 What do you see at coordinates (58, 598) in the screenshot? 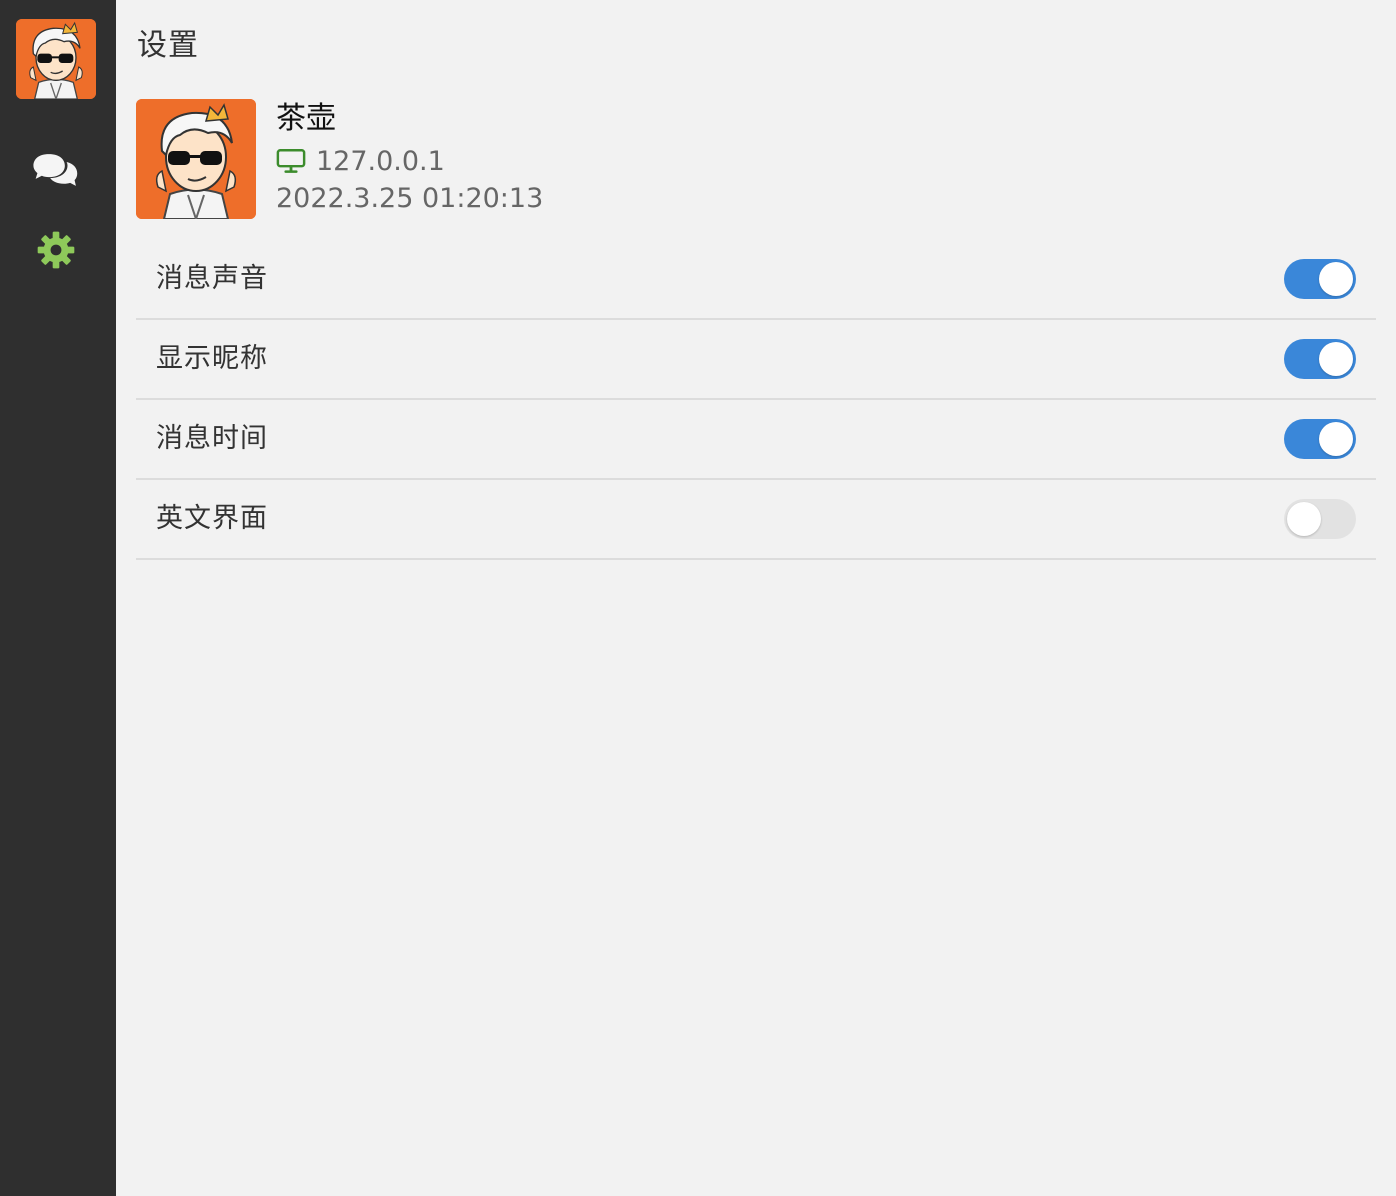
I see `sidebar` at bounding box center [58, 598].